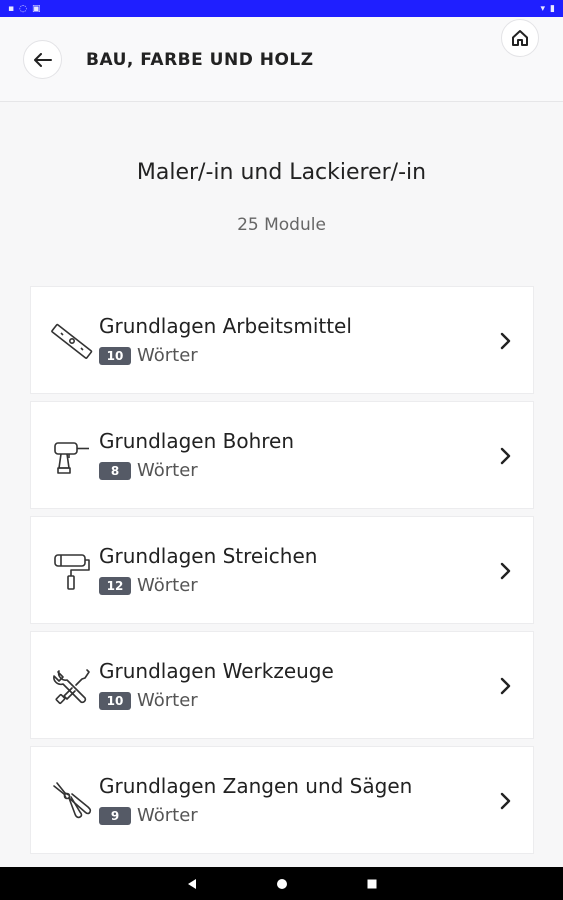 This screenshot has width=563, height=900. What do you see at coordinates (548, 9) in the screenshot?
I see `status-right-icons: ▾ ▮` at bounding box center [548, 9].